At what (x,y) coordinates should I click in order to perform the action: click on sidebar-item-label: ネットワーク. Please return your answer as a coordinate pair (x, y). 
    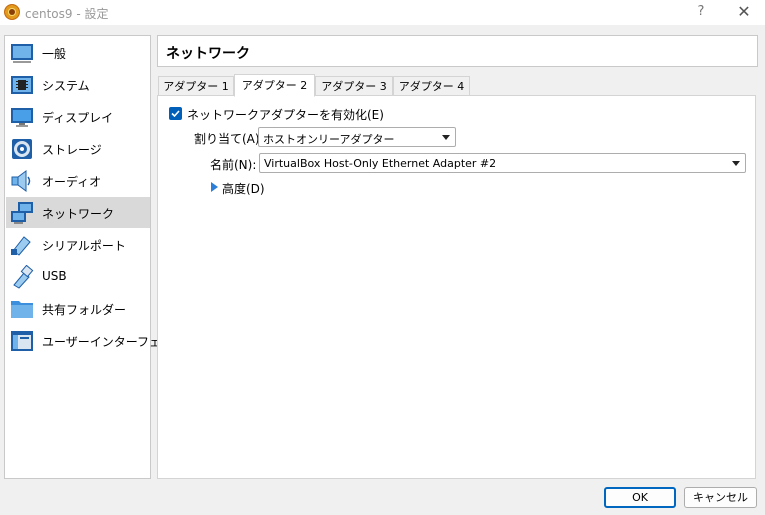
    Looking at the image, I should click on (78, 214).